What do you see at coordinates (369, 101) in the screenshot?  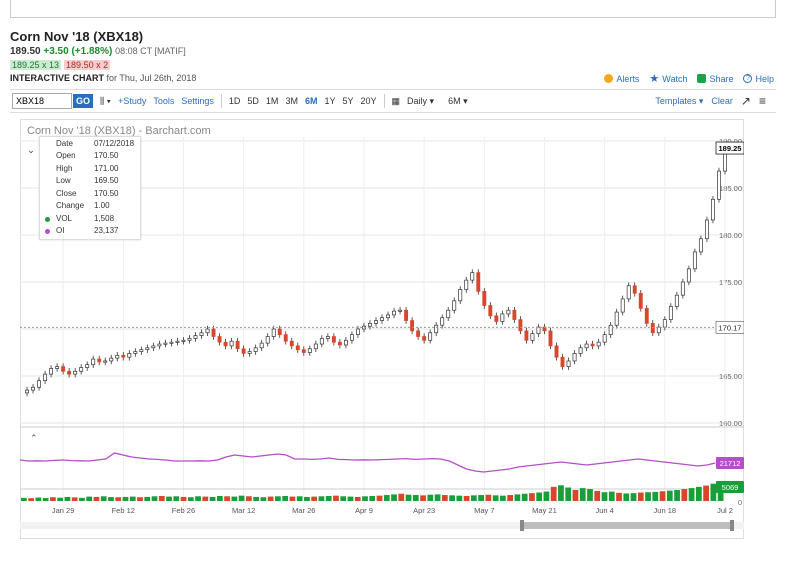 I see `range-20y: 20Y` at bounding box center [369, 101].